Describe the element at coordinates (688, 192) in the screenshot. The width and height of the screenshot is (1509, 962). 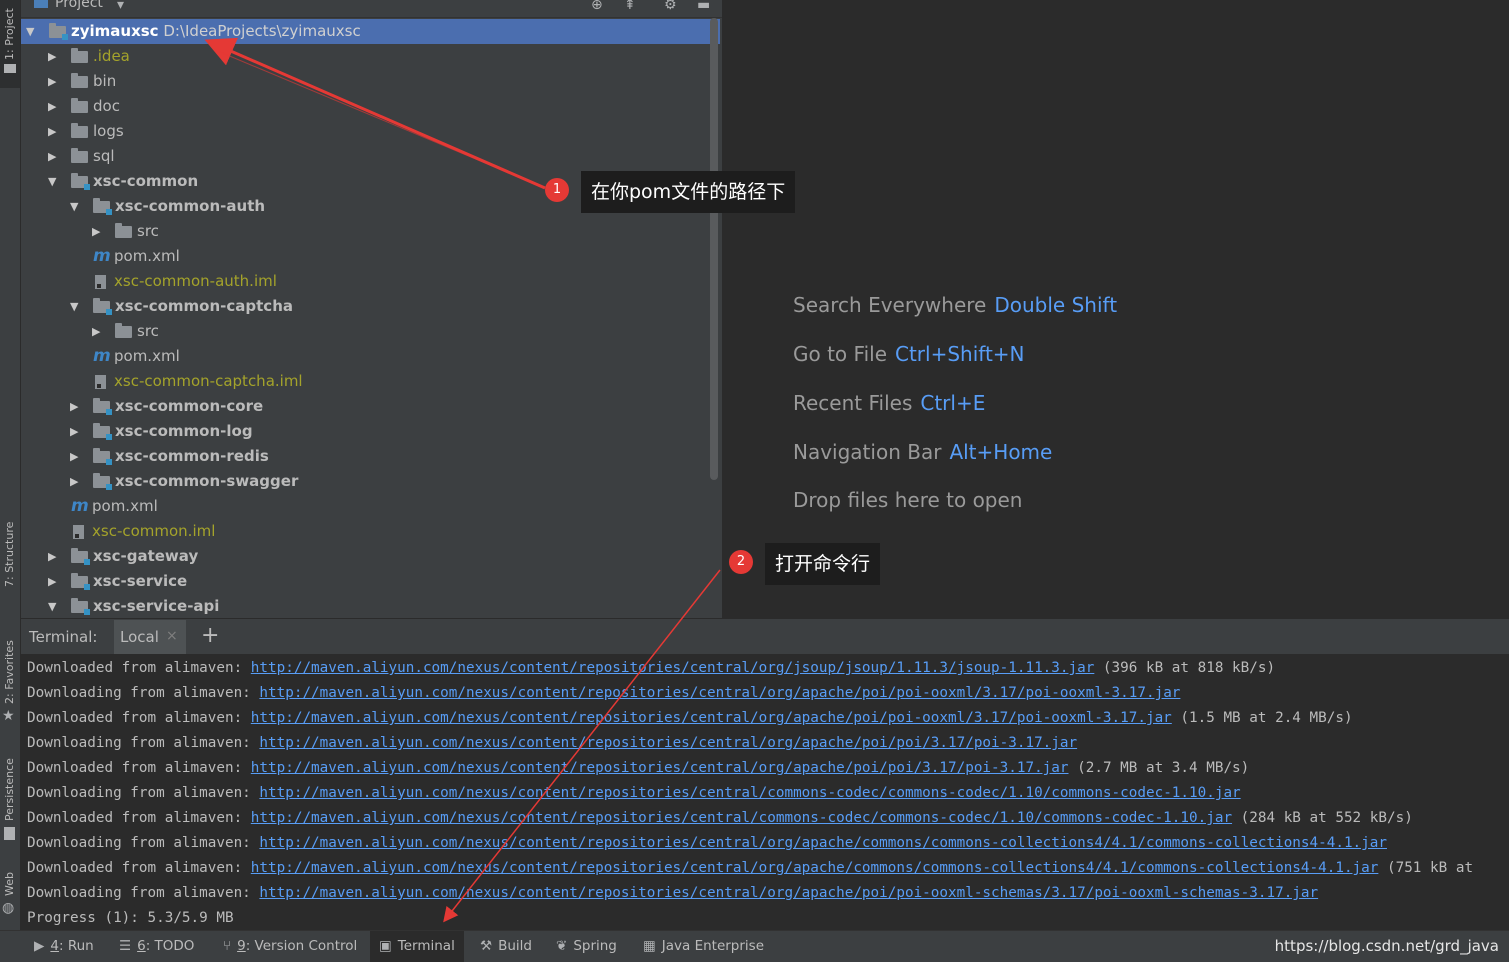
I see `annotation-callout-1: 在你pom文件的路径下` at that location.